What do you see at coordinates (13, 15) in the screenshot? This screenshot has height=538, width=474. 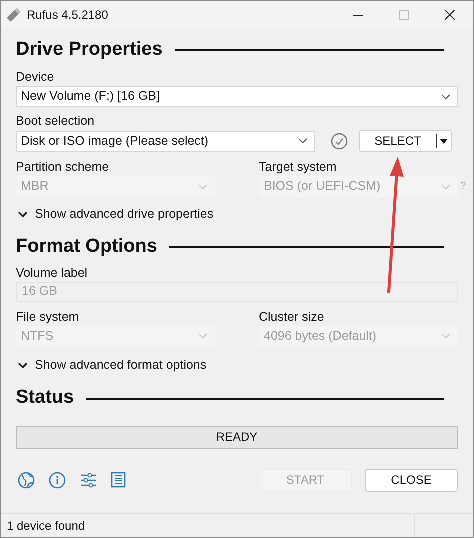 I see `usb-drive-icon` at bounding box center [13, 15].